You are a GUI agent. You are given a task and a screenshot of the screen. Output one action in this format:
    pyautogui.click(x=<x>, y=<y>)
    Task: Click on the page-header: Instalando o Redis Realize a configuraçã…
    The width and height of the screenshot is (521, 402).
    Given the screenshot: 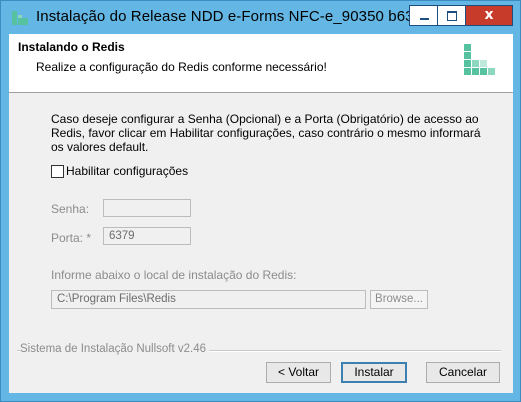 What is the action you would take?
    pyautogui.click(x=261, y=63)
    